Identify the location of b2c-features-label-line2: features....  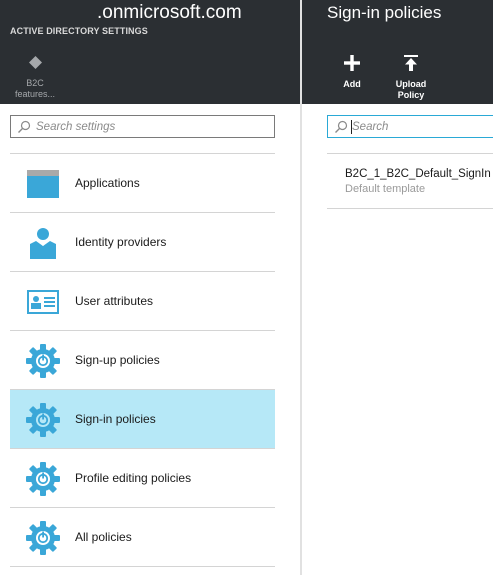
(35, 94).